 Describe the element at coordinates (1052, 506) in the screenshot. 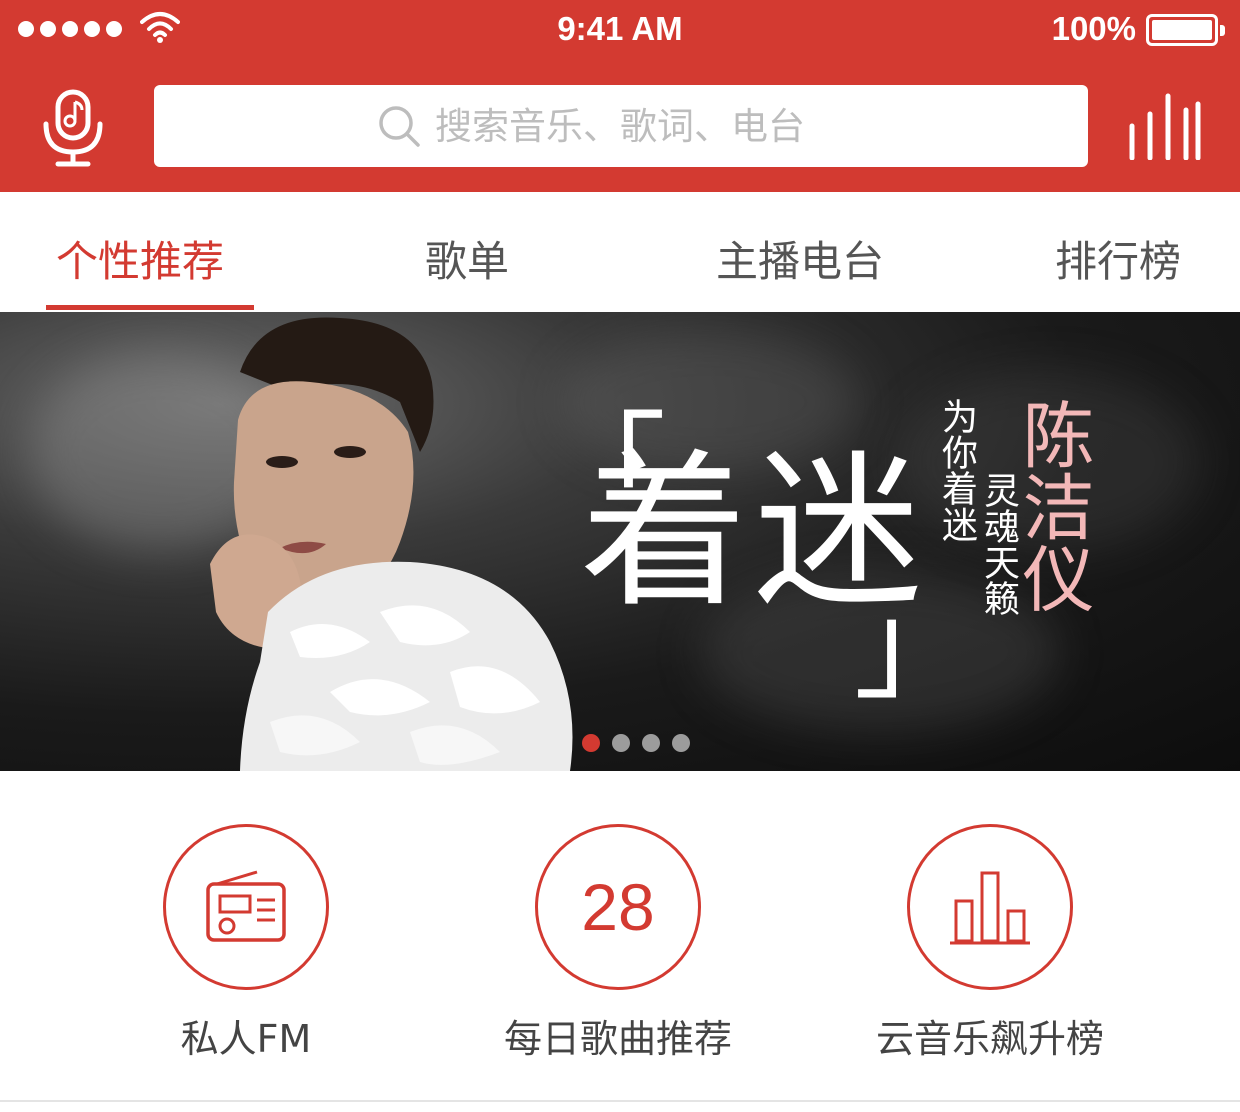

I see `banner-artist: 陈洁仪` at that location.